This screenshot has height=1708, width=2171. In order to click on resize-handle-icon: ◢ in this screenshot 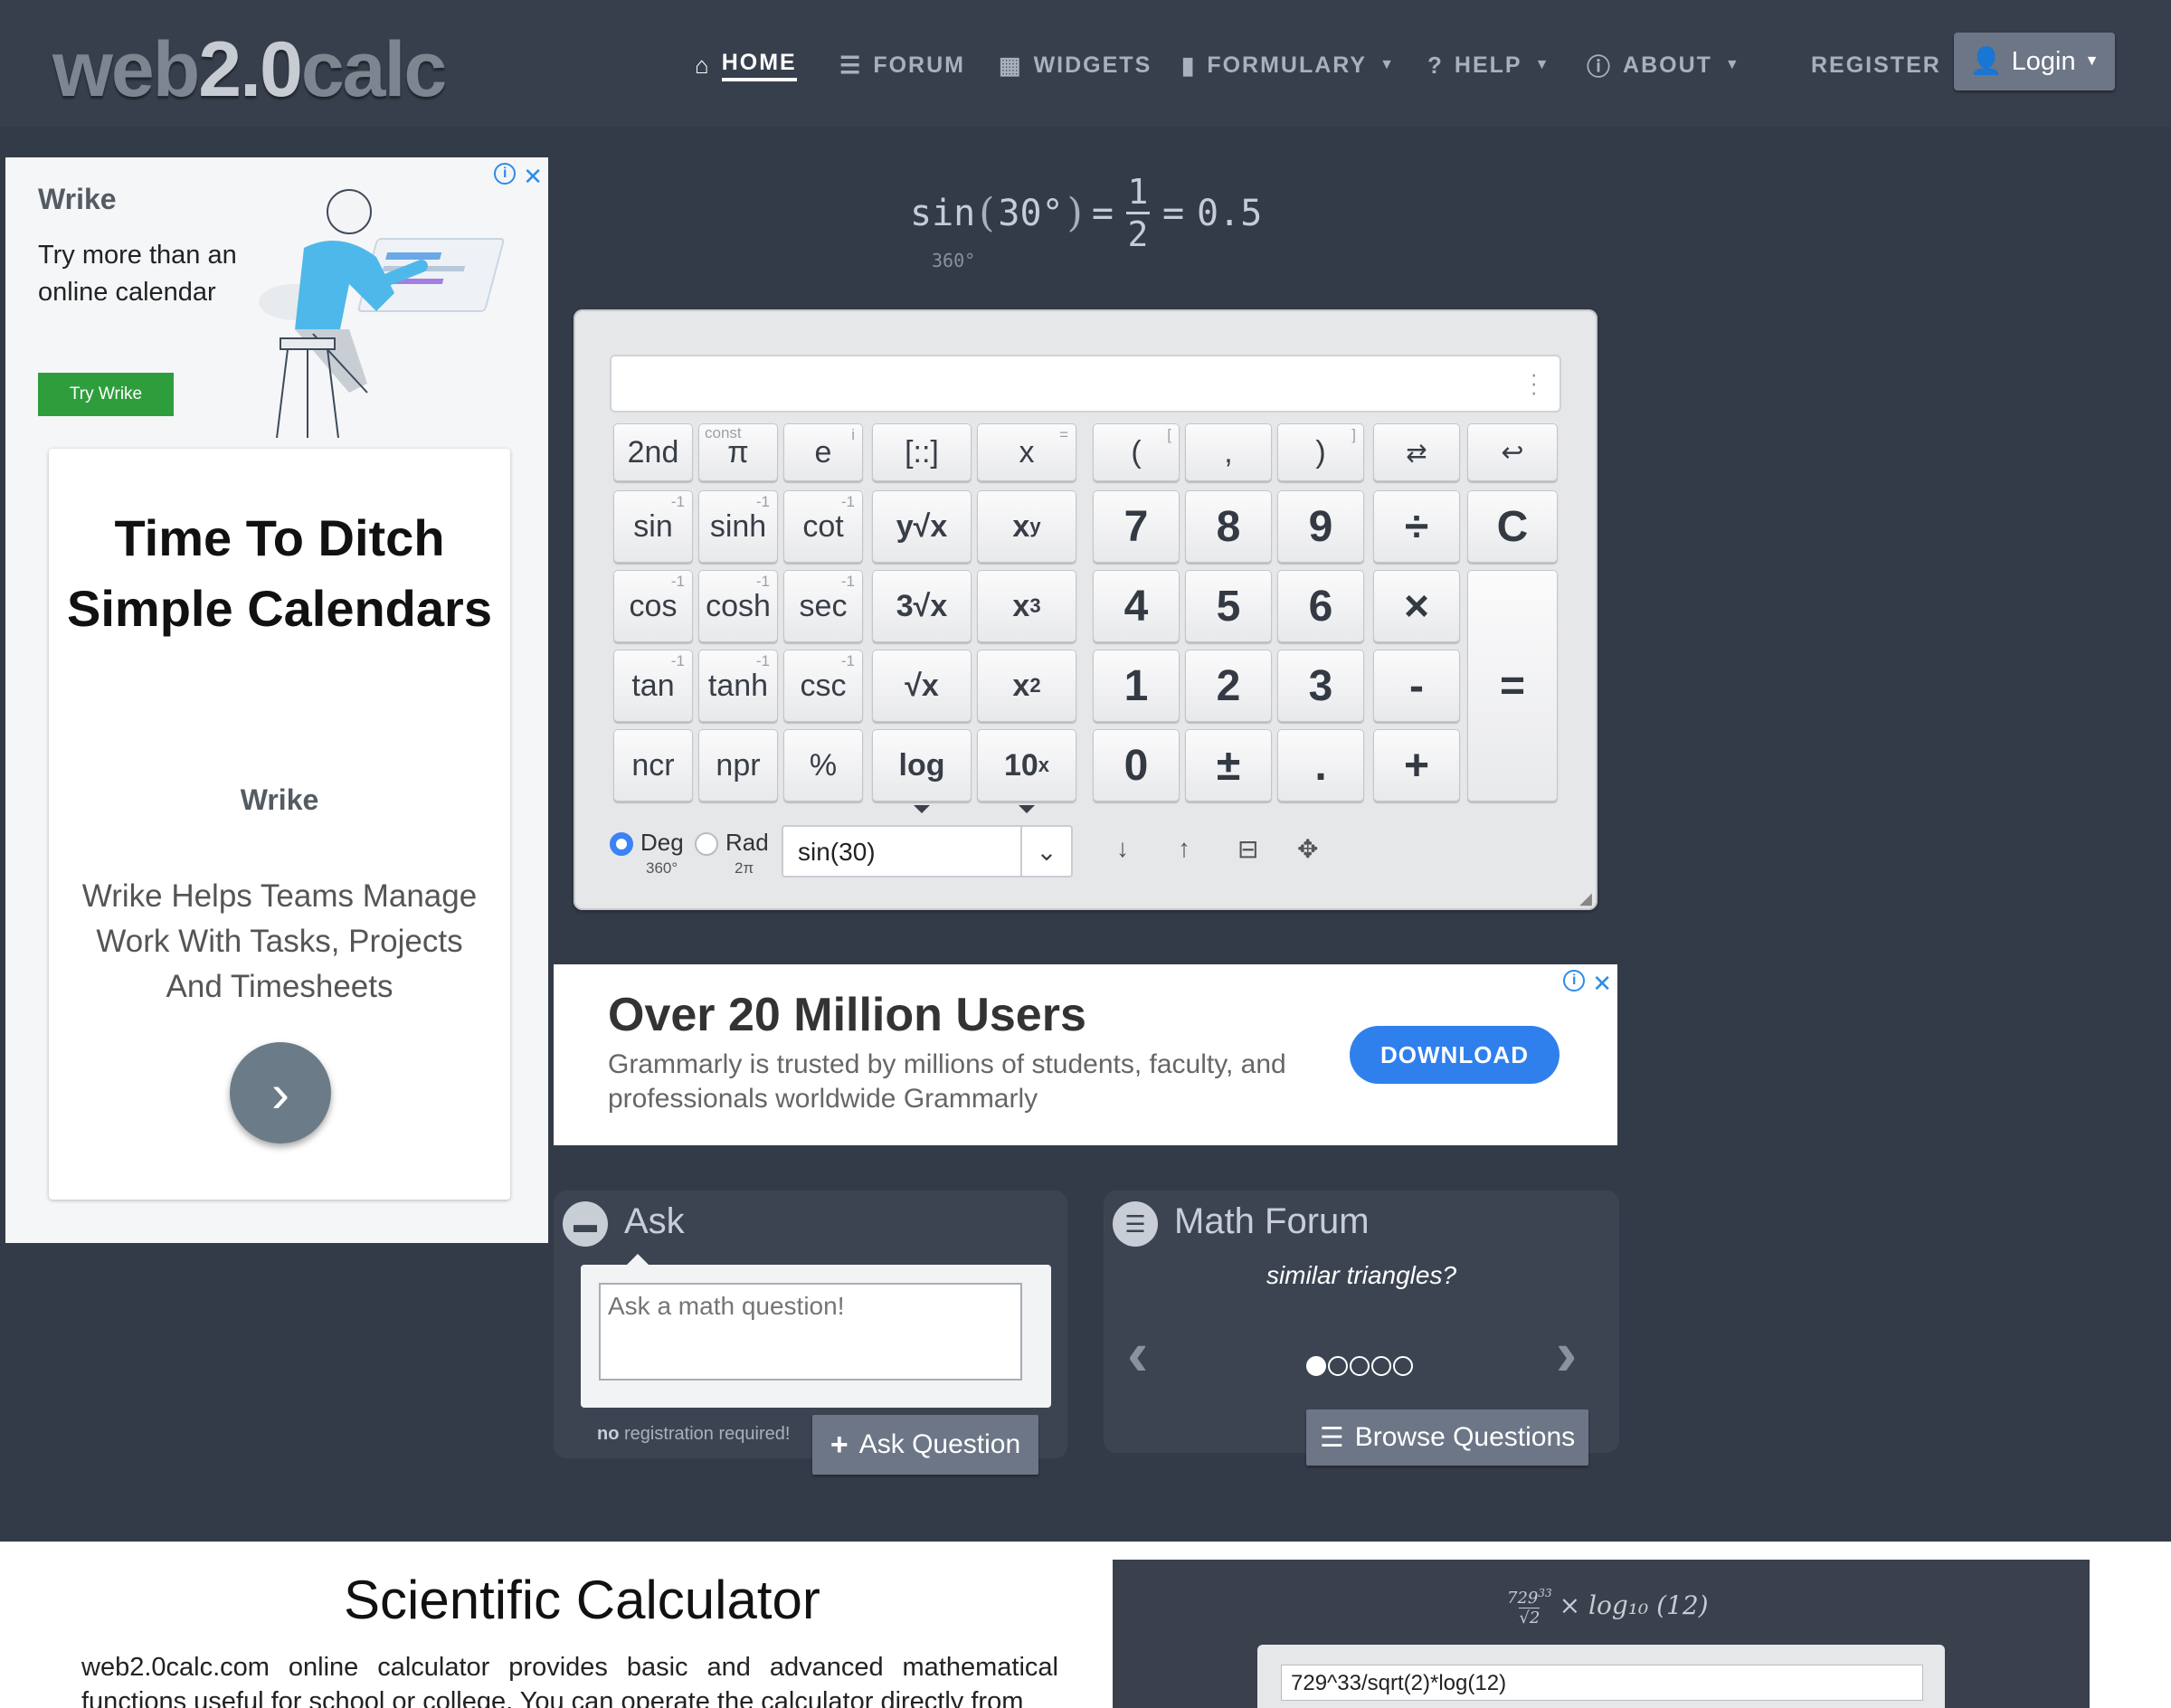, I will do `click(1585, 898)`.